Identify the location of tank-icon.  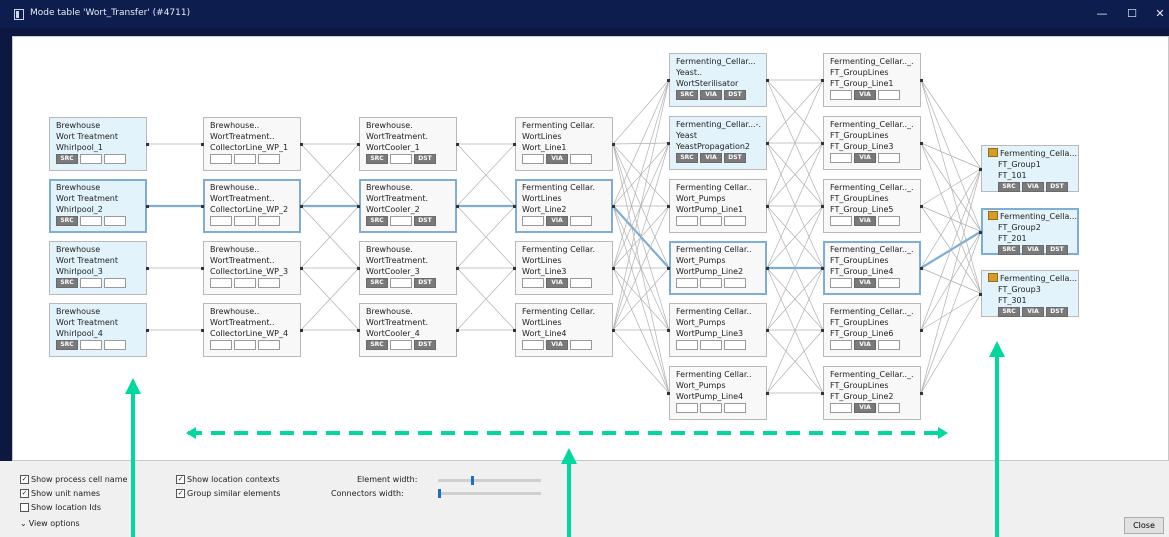
(993, 215).